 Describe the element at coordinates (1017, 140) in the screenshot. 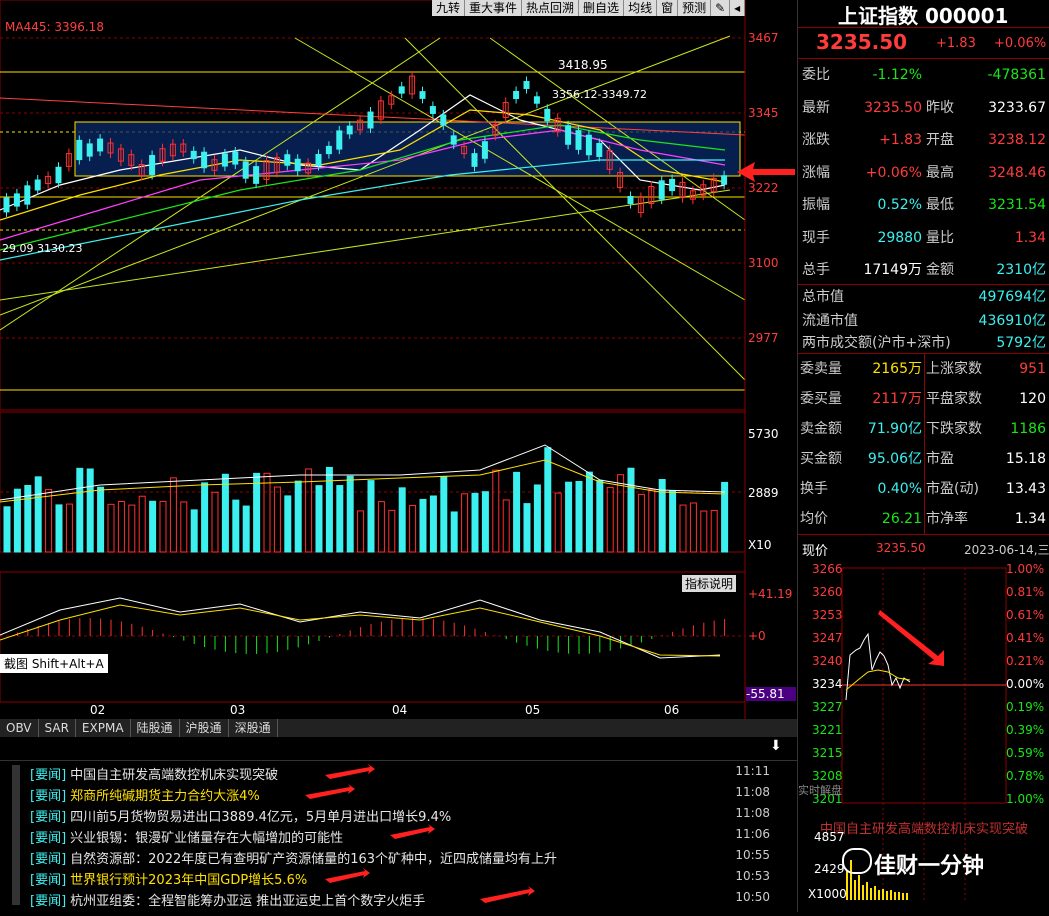

I see `quote-value: 3238.12` at that location.